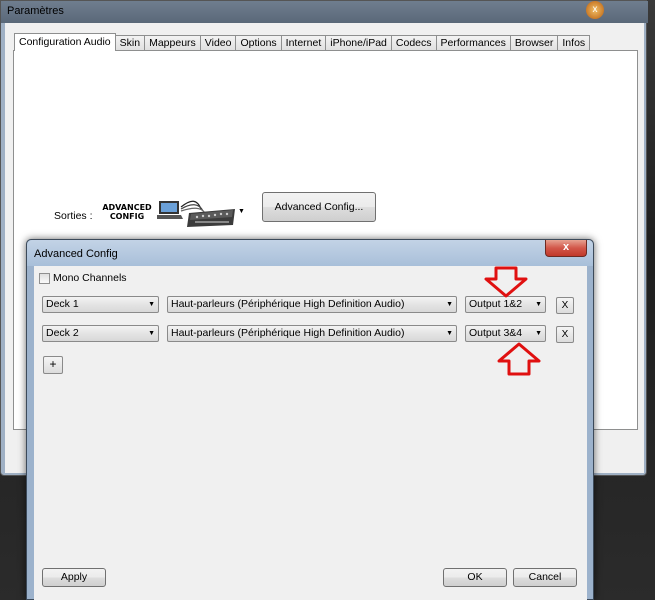  Describe the element at coordinates (258, 43) in the screenshot. I see `tab-options: Options` at that location.